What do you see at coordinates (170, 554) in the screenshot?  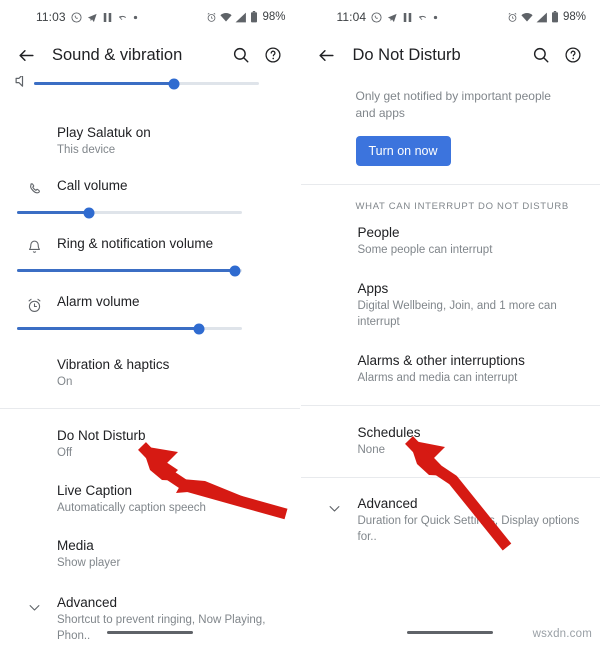 I see `list-item-body: Media Show player` at bounding box center [170, 554].